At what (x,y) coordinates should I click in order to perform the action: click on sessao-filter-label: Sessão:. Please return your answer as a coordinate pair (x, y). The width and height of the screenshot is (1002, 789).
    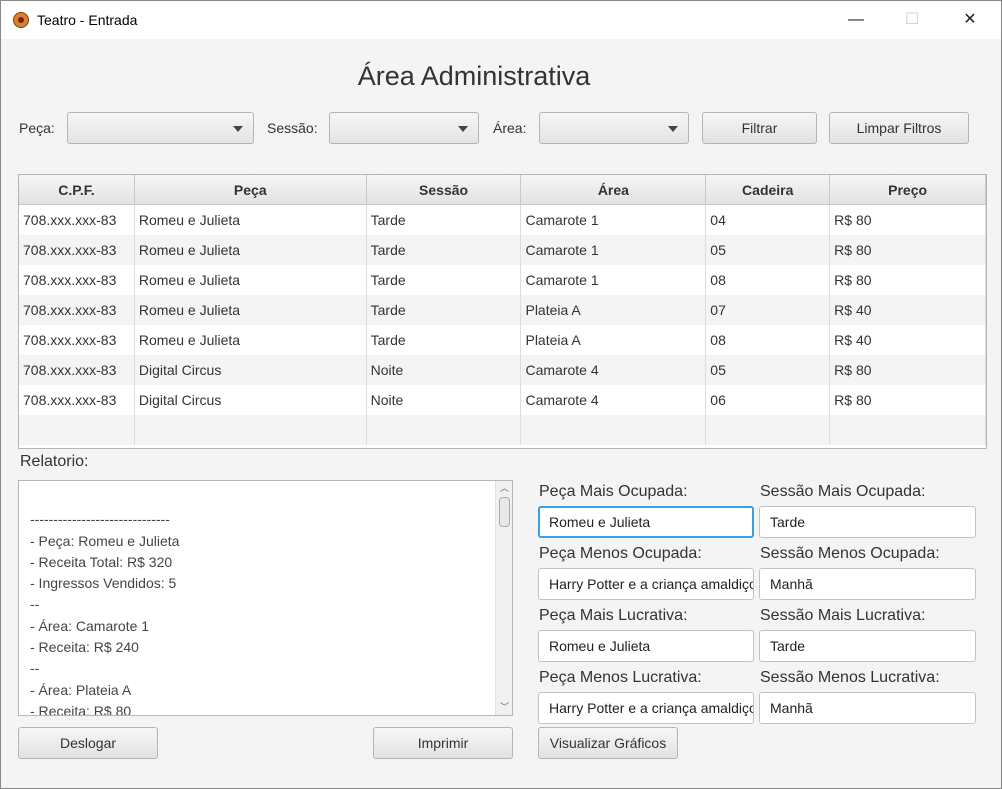
    Looking at the image, I should click on (292, 128).